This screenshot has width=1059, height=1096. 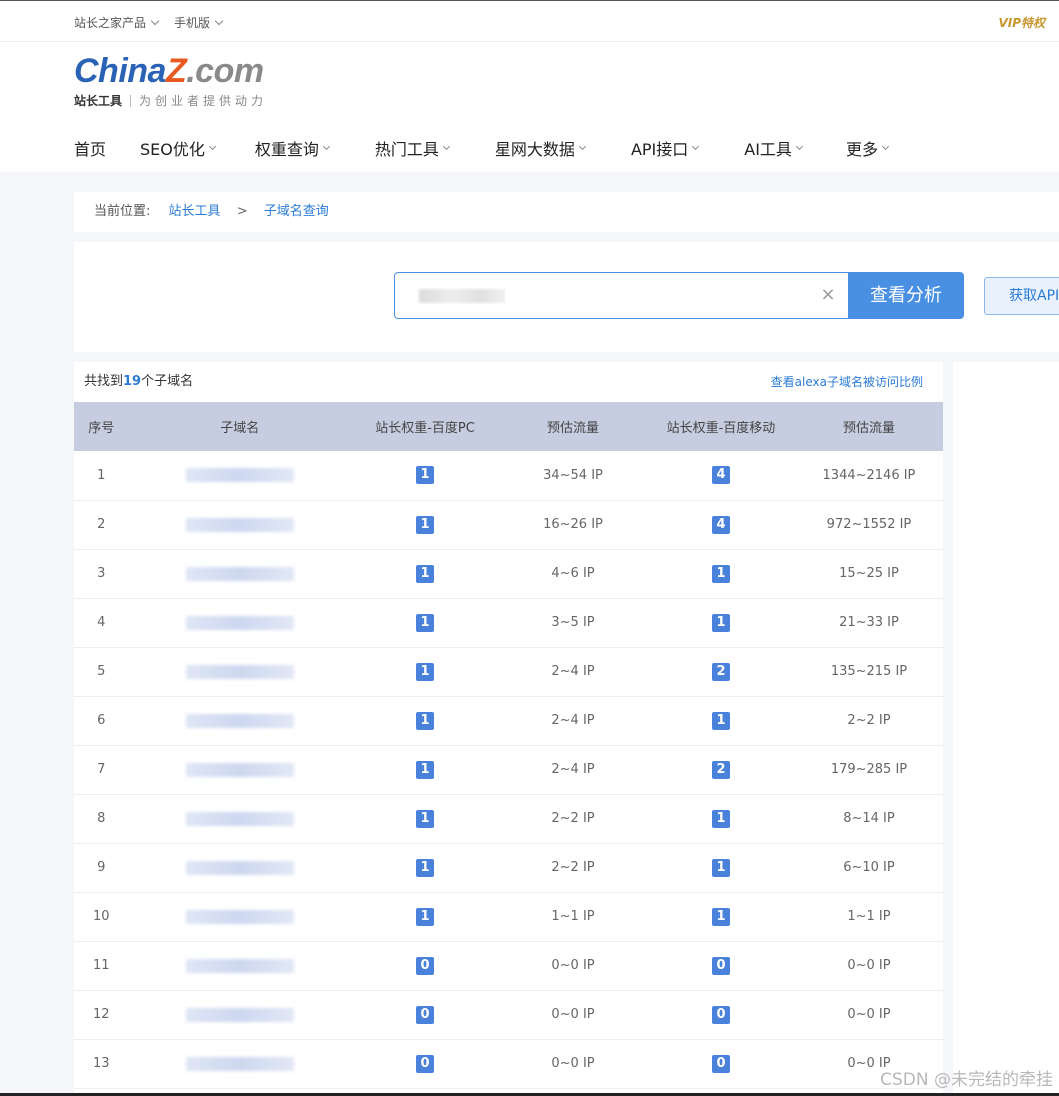 What do you see at coordinates (868, 672) in the screenshot?
I see `row-mobile-traffic: 135~215 IP` at bounding box center [868, 672].